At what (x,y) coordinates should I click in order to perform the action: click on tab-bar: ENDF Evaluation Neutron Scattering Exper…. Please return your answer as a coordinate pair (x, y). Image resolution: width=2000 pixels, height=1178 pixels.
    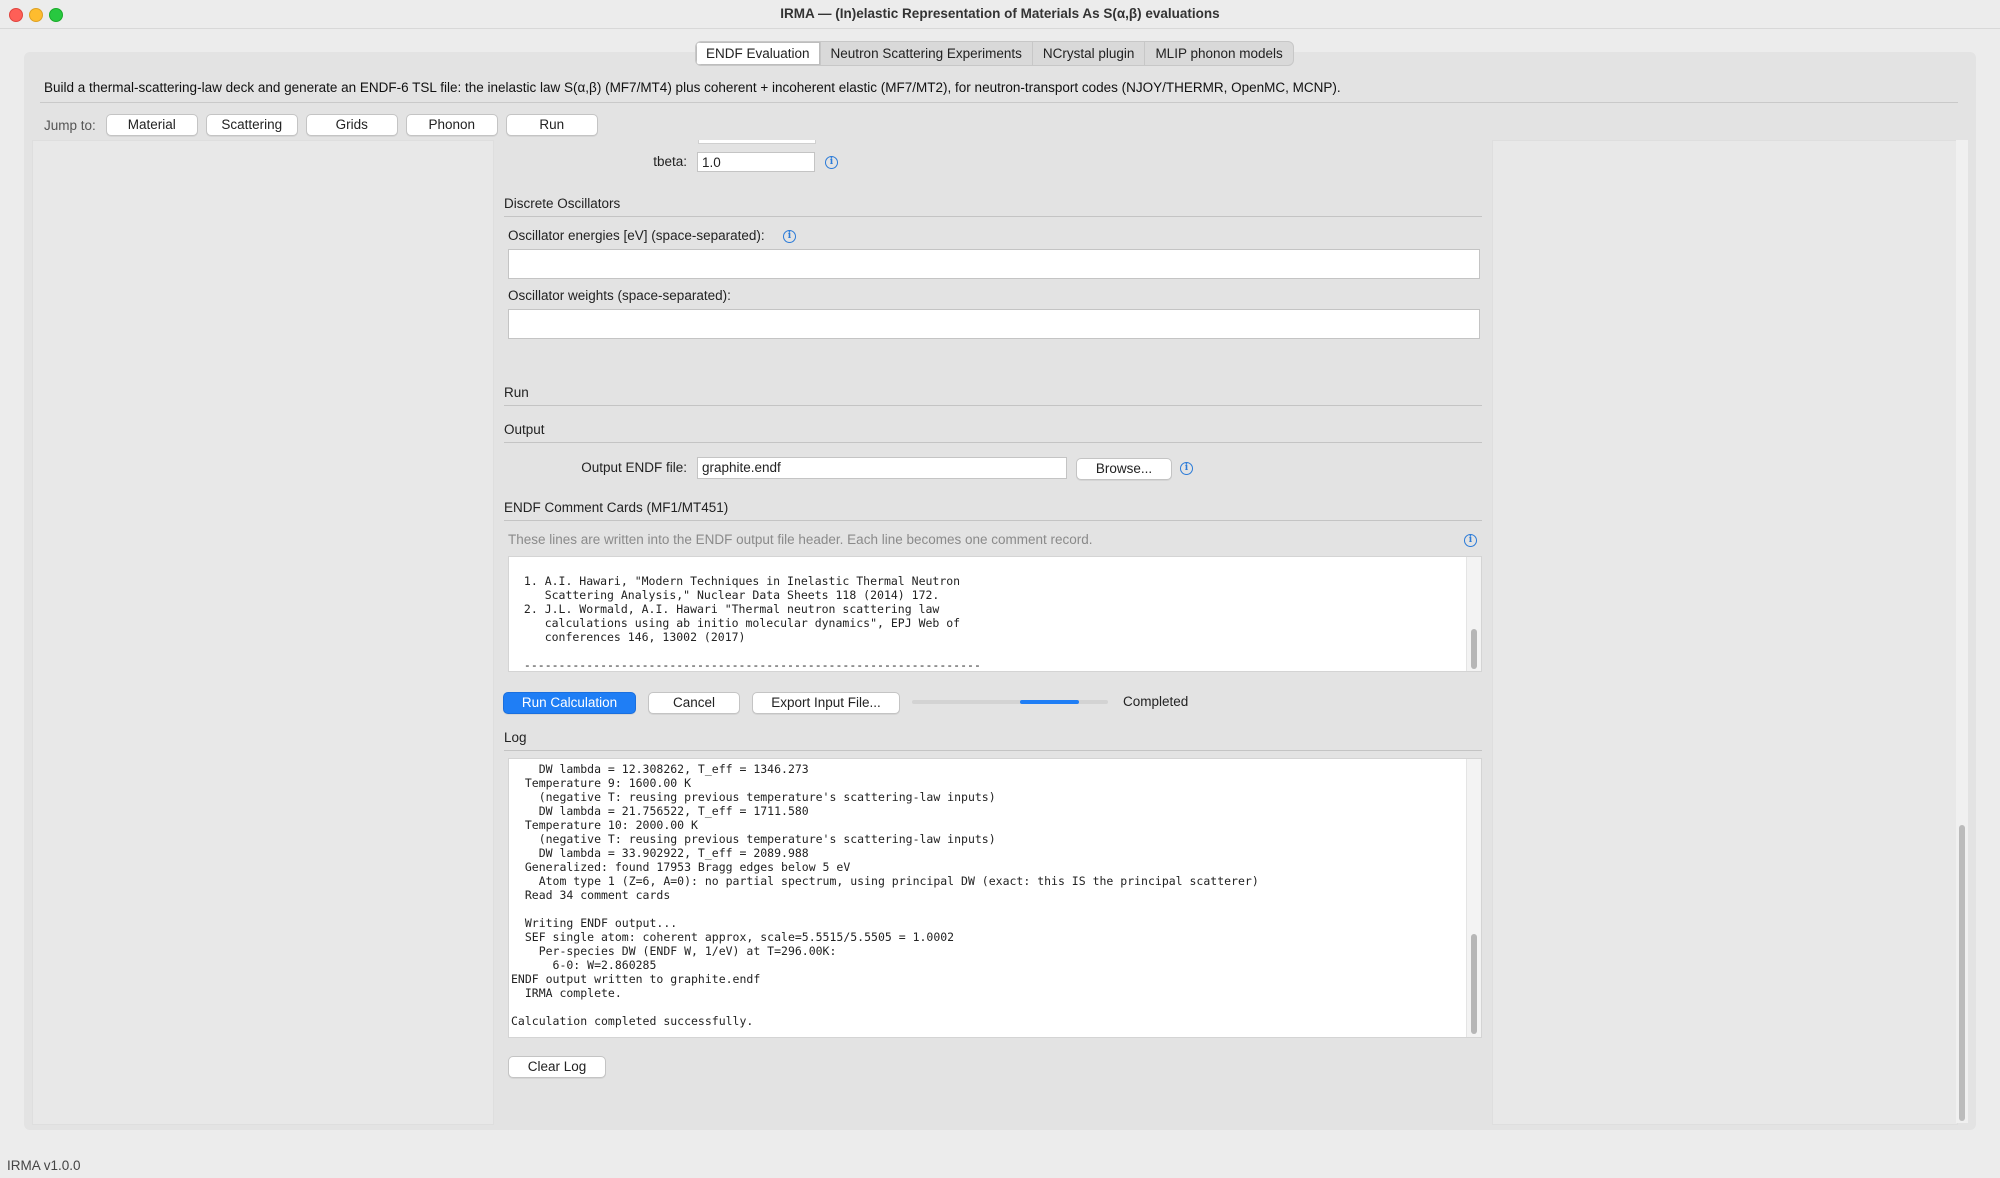
    Looking at the image, I should click on (994, 53).